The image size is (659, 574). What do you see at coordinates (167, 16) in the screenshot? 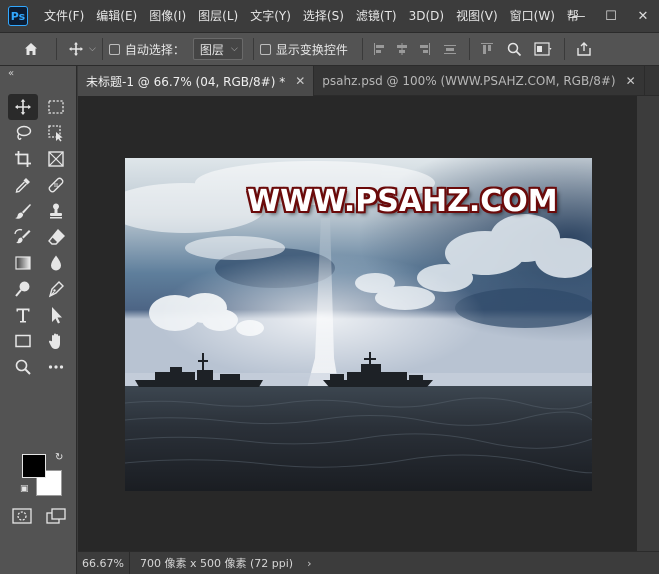
I see `menu-image: 图像(I)` at bounding box center [167, 16].